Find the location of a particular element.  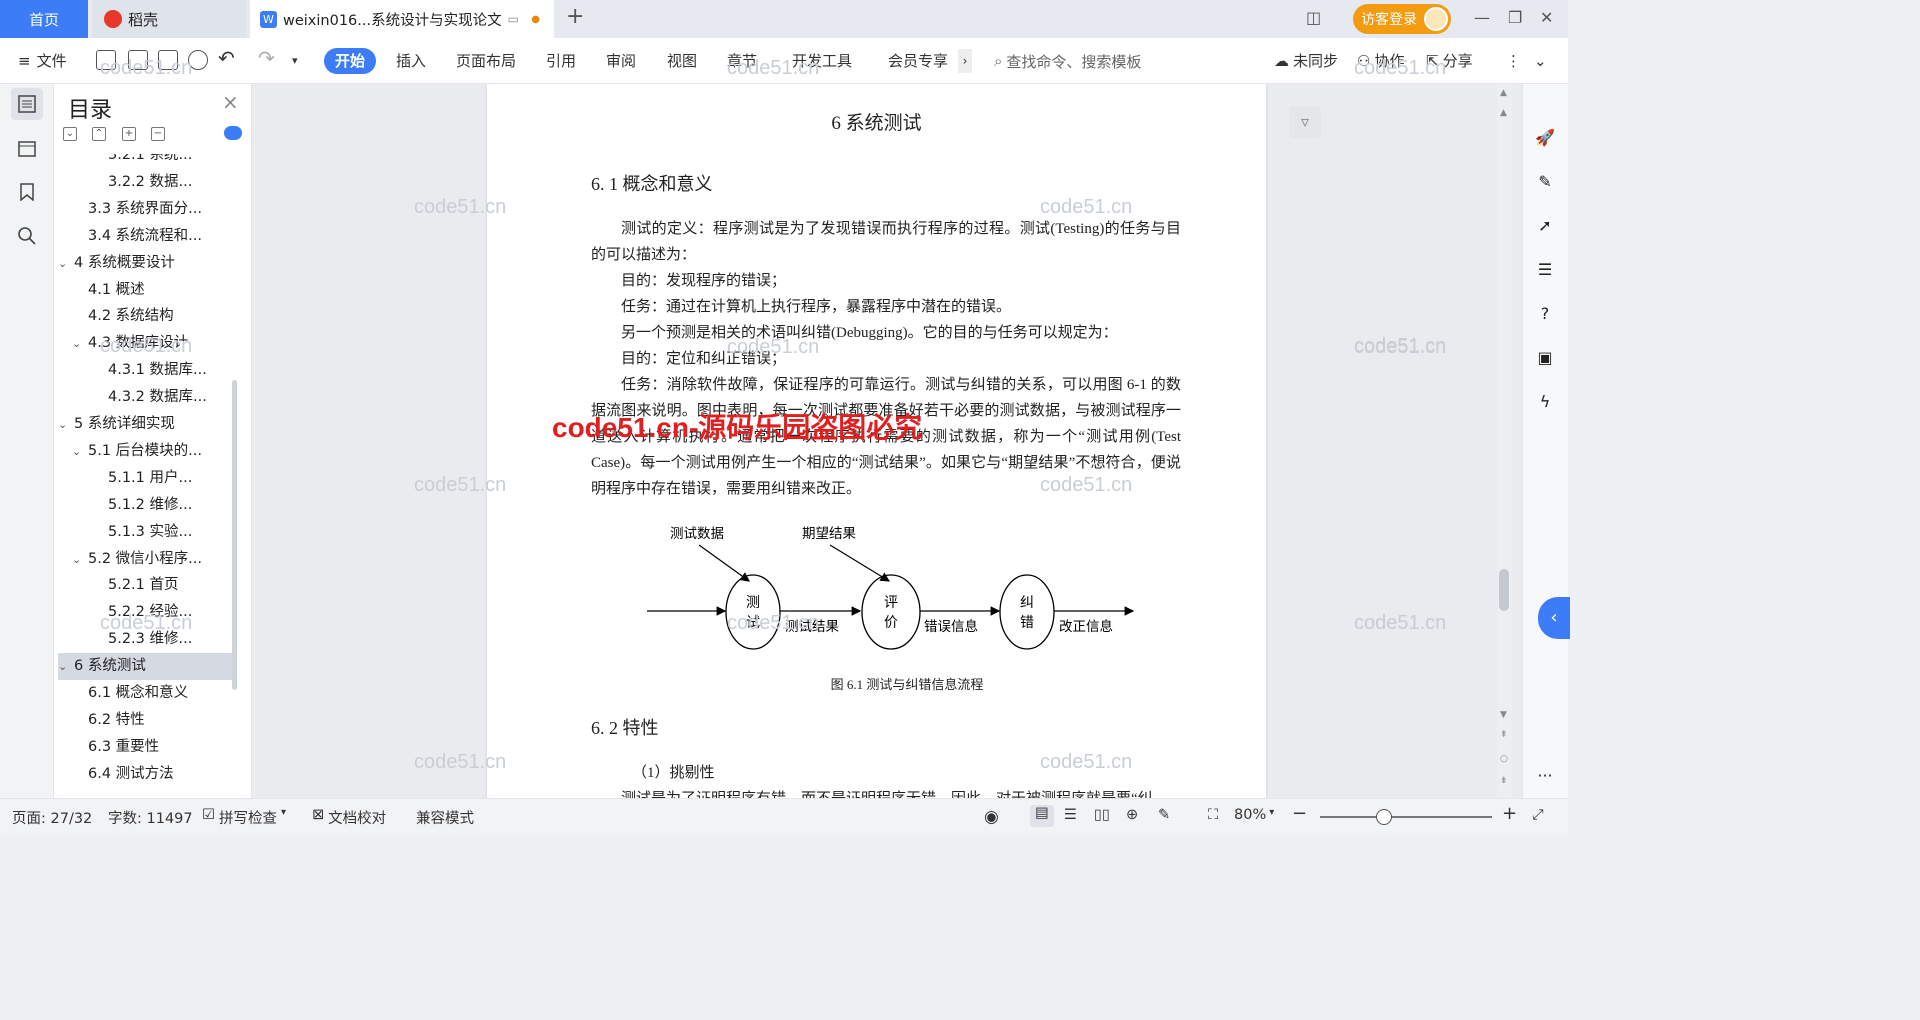

rocket-icon: 🚀 is located at coordinates (1545, 137).